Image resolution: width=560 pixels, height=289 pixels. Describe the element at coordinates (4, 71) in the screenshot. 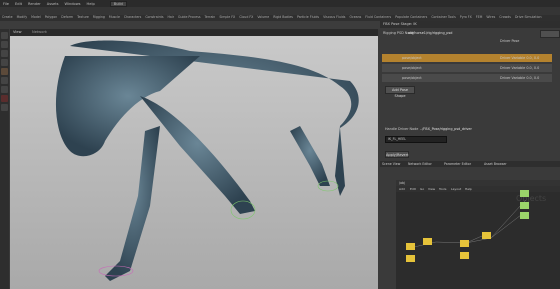

I see `pose-tool-icon` at that location.